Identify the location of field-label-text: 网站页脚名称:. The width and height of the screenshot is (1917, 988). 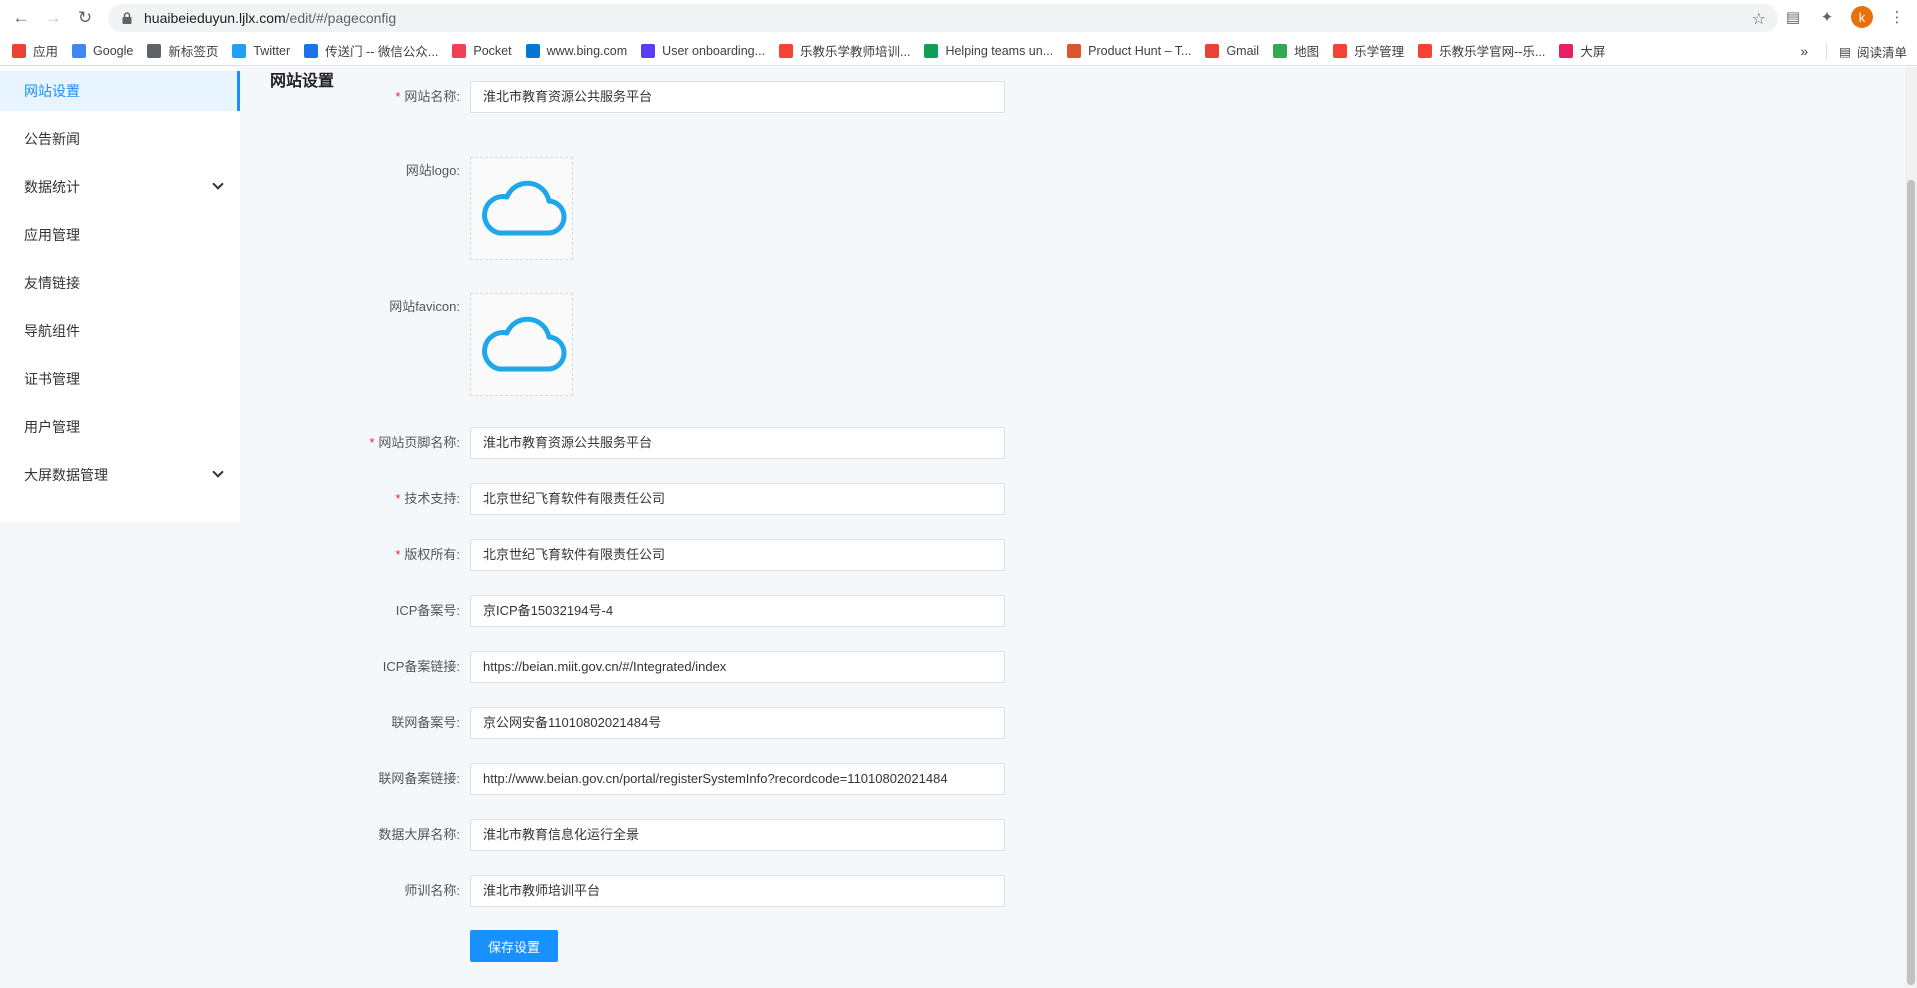
(419, 442).